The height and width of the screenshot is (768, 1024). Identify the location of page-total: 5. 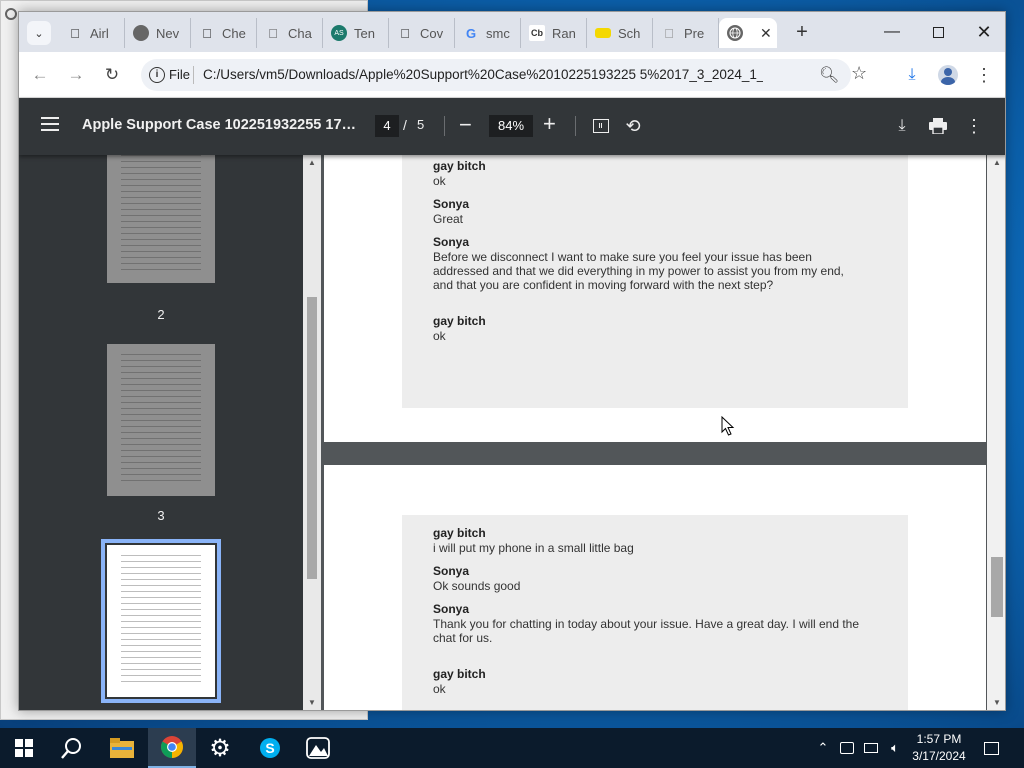
(421, 124).